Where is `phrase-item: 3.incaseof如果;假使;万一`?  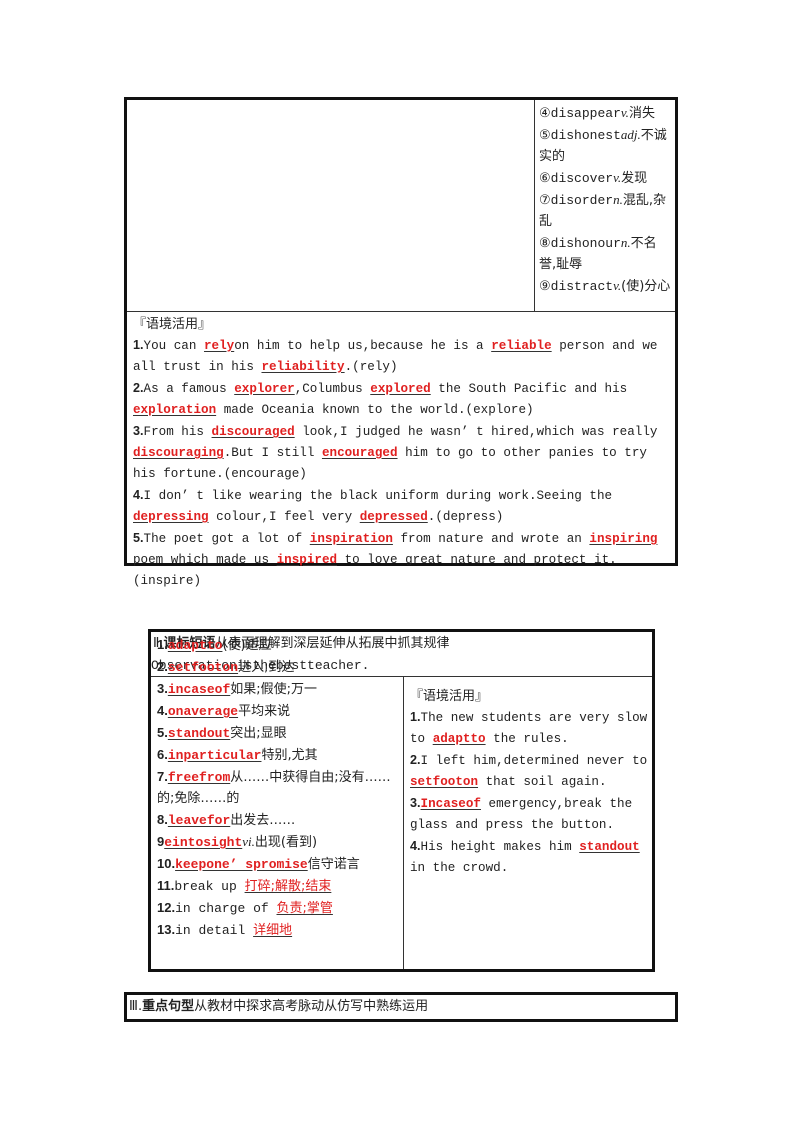 phrase-item: 3.incaseof如果;假使;万一 is located at coordinates (279, 689).